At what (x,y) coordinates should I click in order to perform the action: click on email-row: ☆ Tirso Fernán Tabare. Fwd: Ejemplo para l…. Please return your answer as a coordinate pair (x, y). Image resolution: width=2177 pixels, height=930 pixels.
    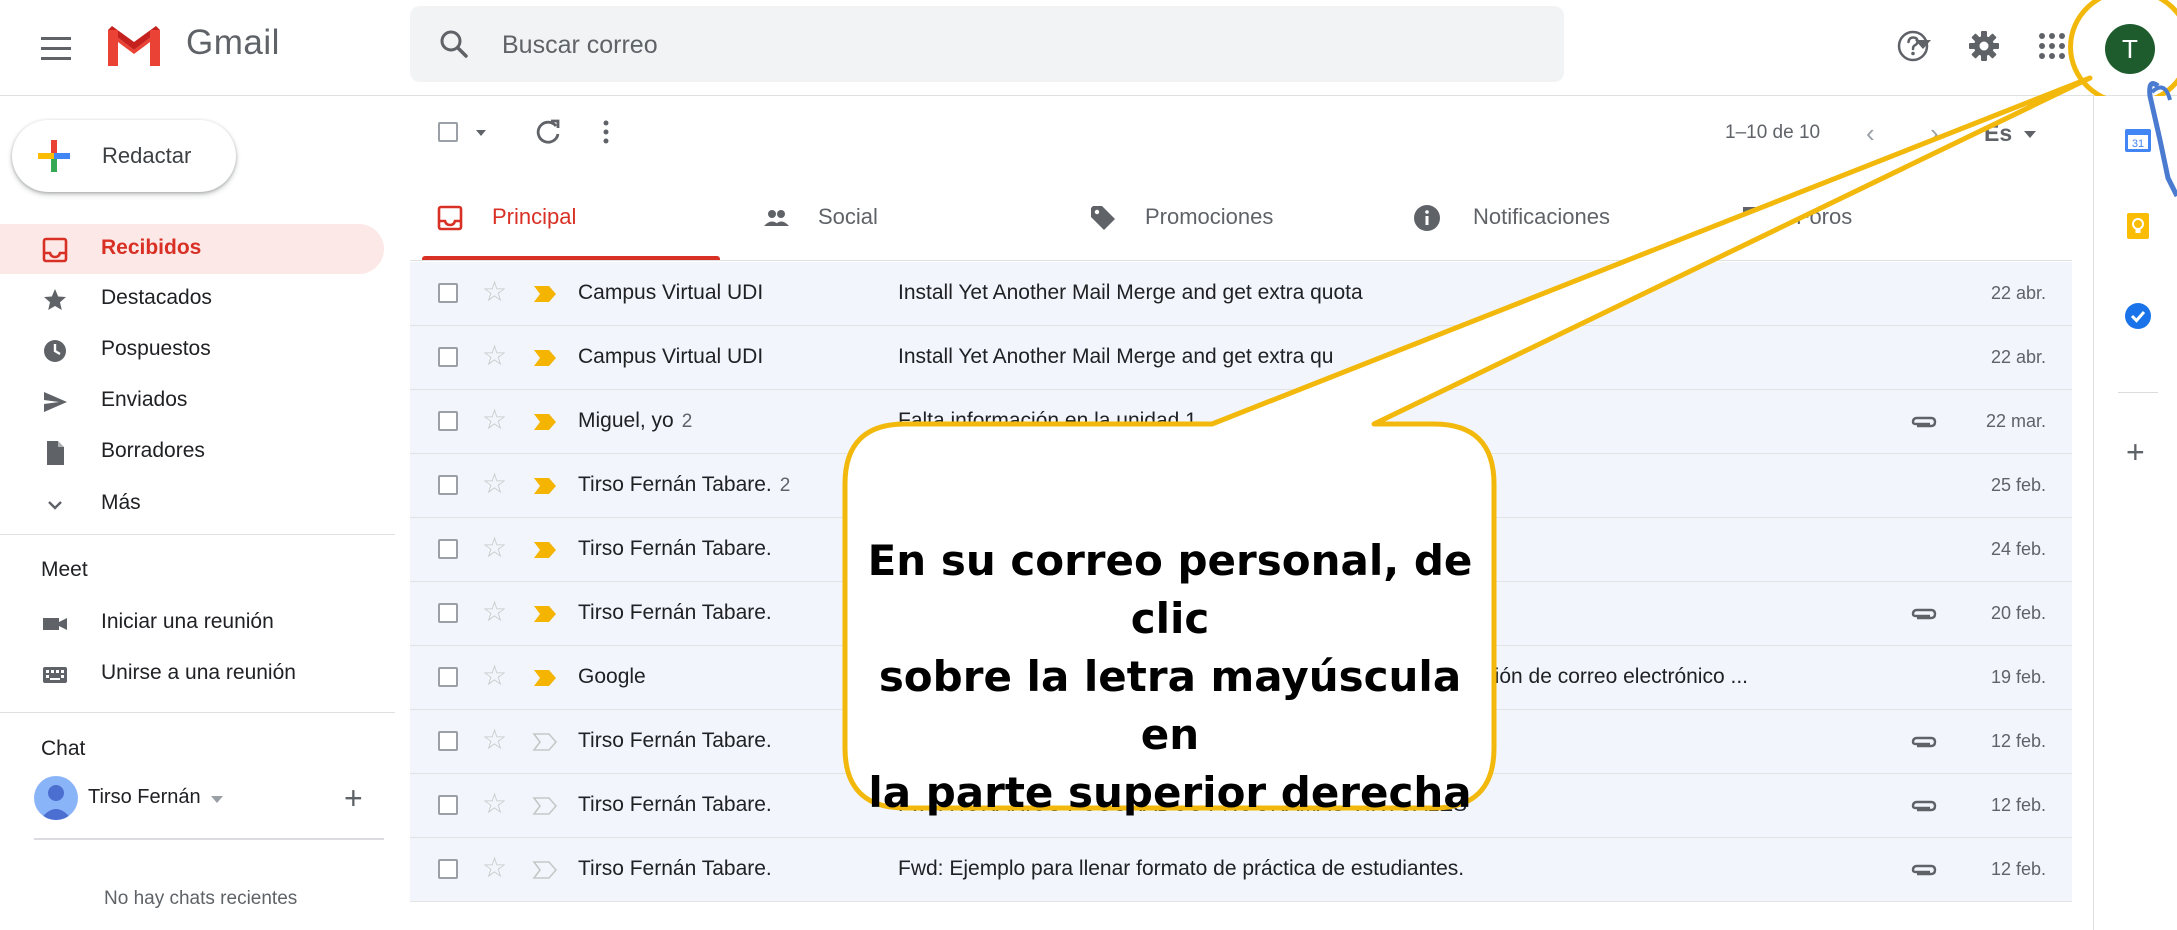
    Looking at the image, I should click on (1241, 870).